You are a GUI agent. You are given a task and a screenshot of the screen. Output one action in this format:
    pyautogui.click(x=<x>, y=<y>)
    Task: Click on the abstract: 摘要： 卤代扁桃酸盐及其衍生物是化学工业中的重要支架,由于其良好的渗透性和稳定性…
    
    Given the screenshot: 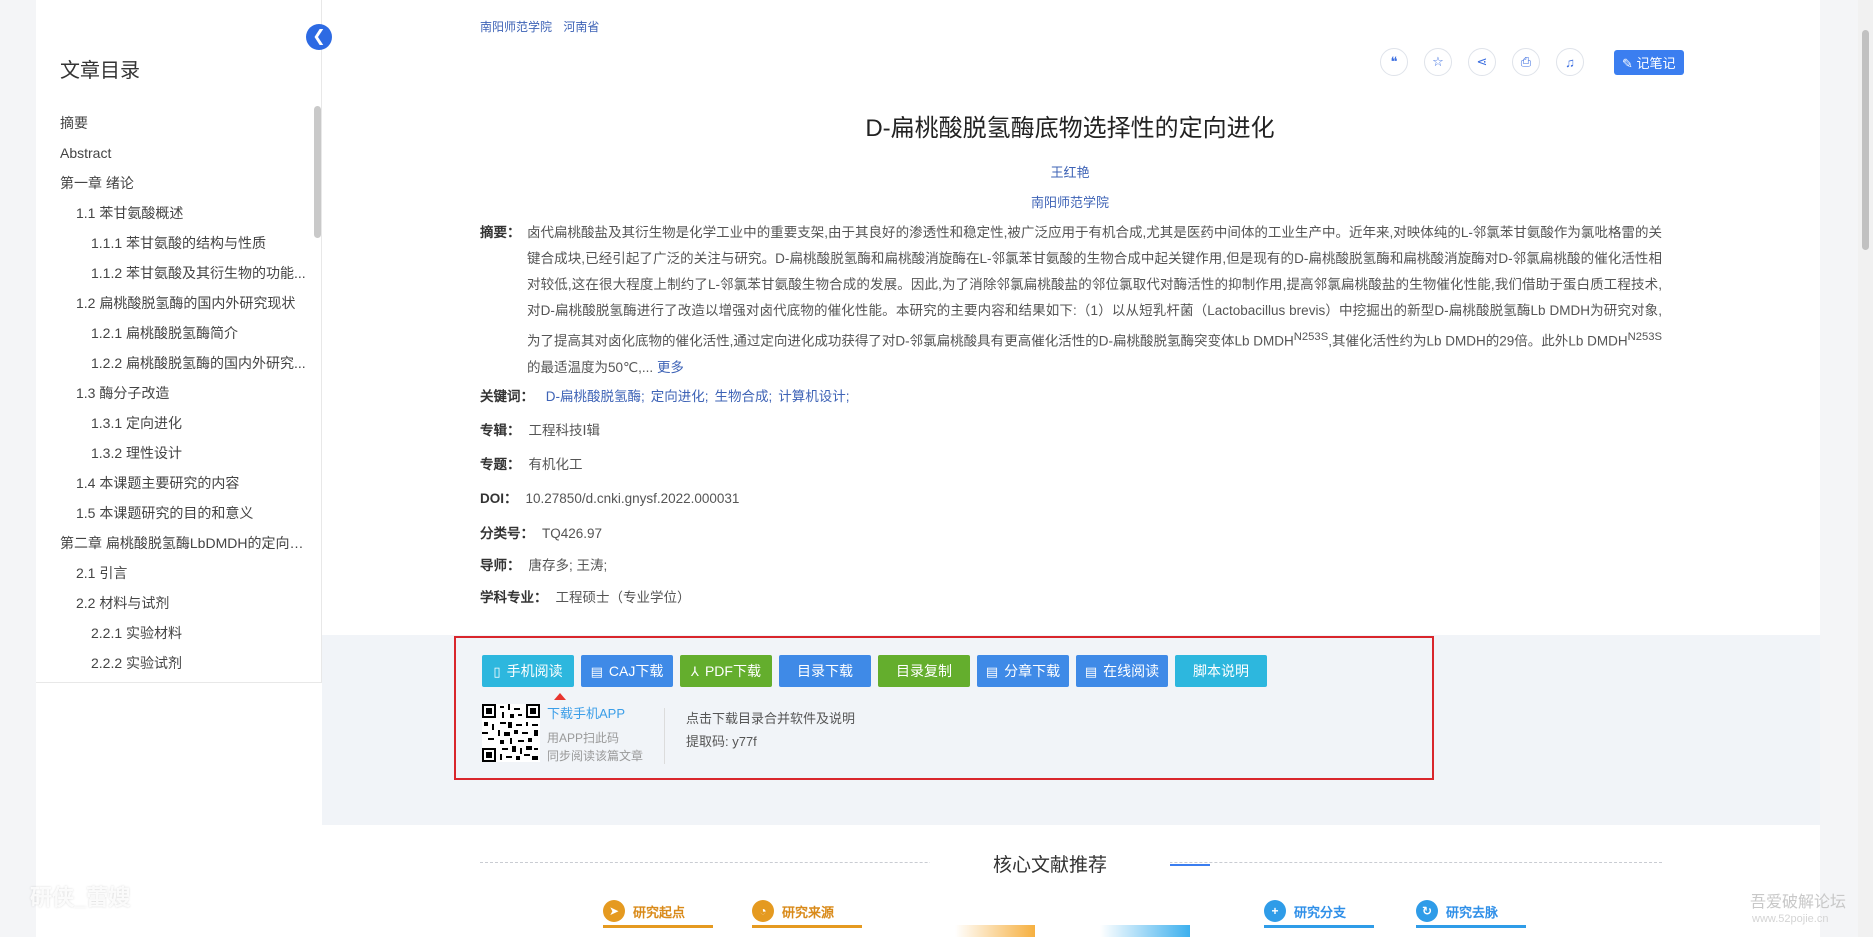 What is the action you would take?
    pyautogui.click(x=1071, y=300)
    